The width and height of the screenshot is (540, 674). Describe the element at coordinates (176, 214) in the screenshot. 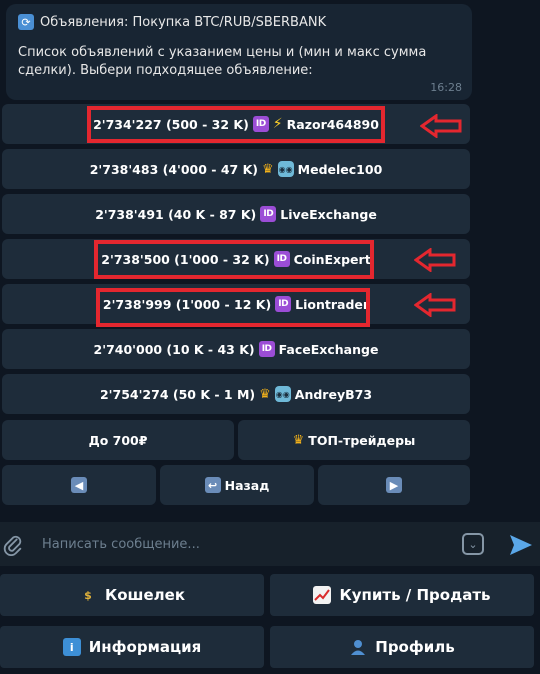

I see `offer-price: 2'738'491 (40 K - 87 K)` at that location.